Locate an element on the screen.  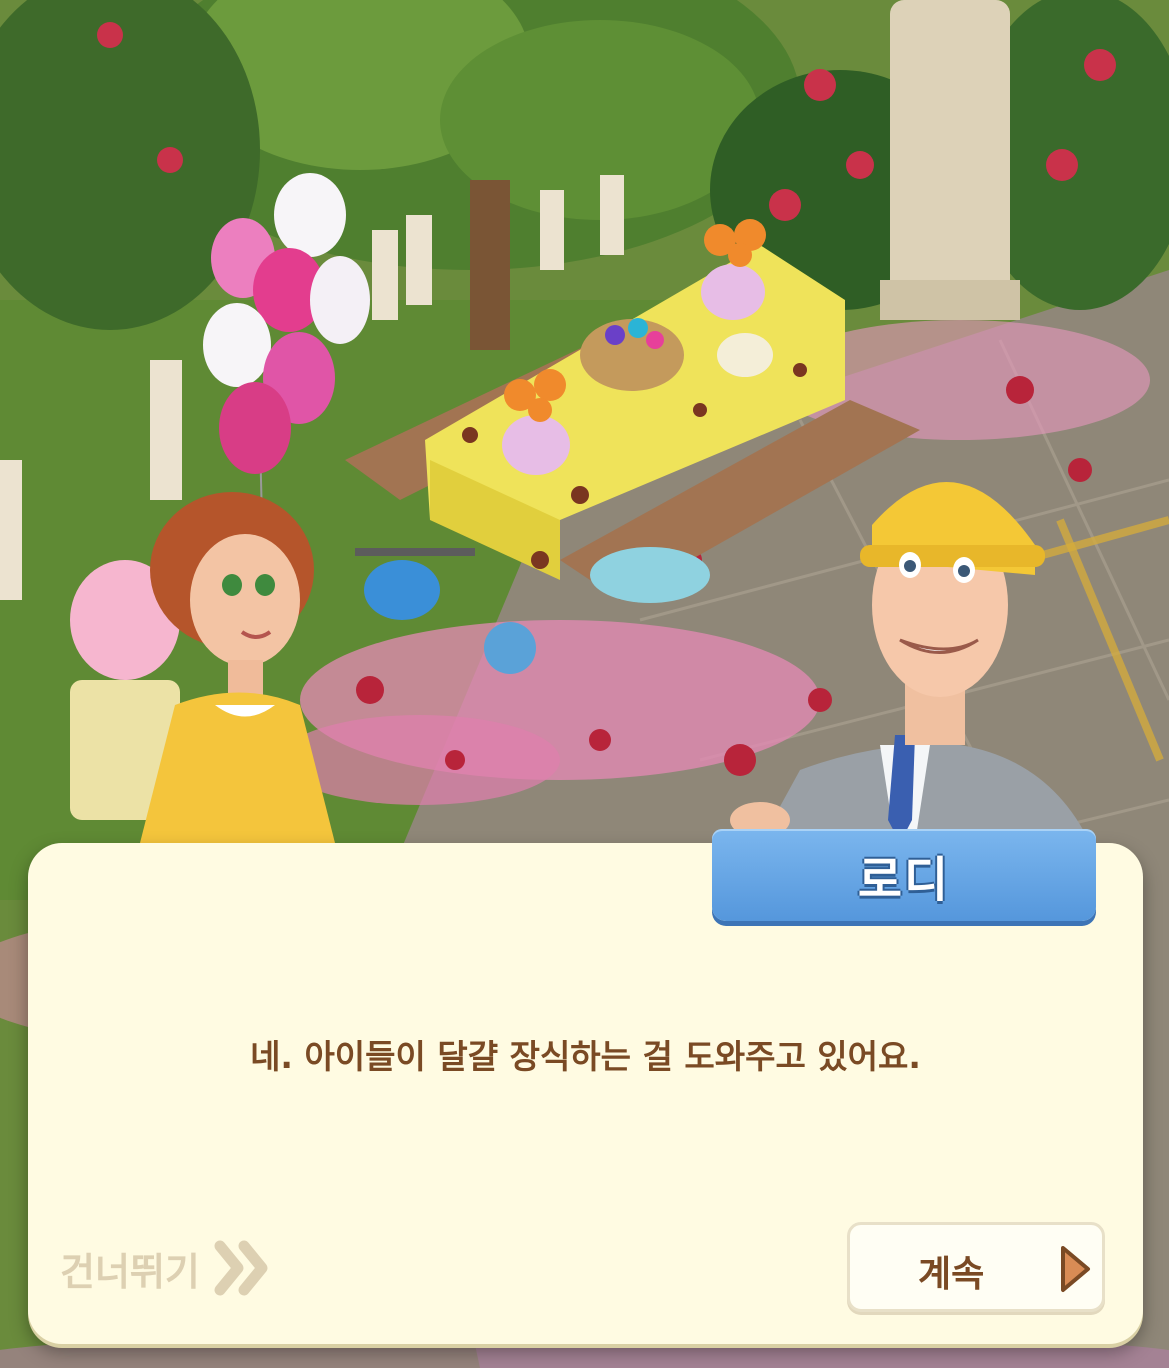
continue-button: 계속 is located at coordinates (976, 1267).